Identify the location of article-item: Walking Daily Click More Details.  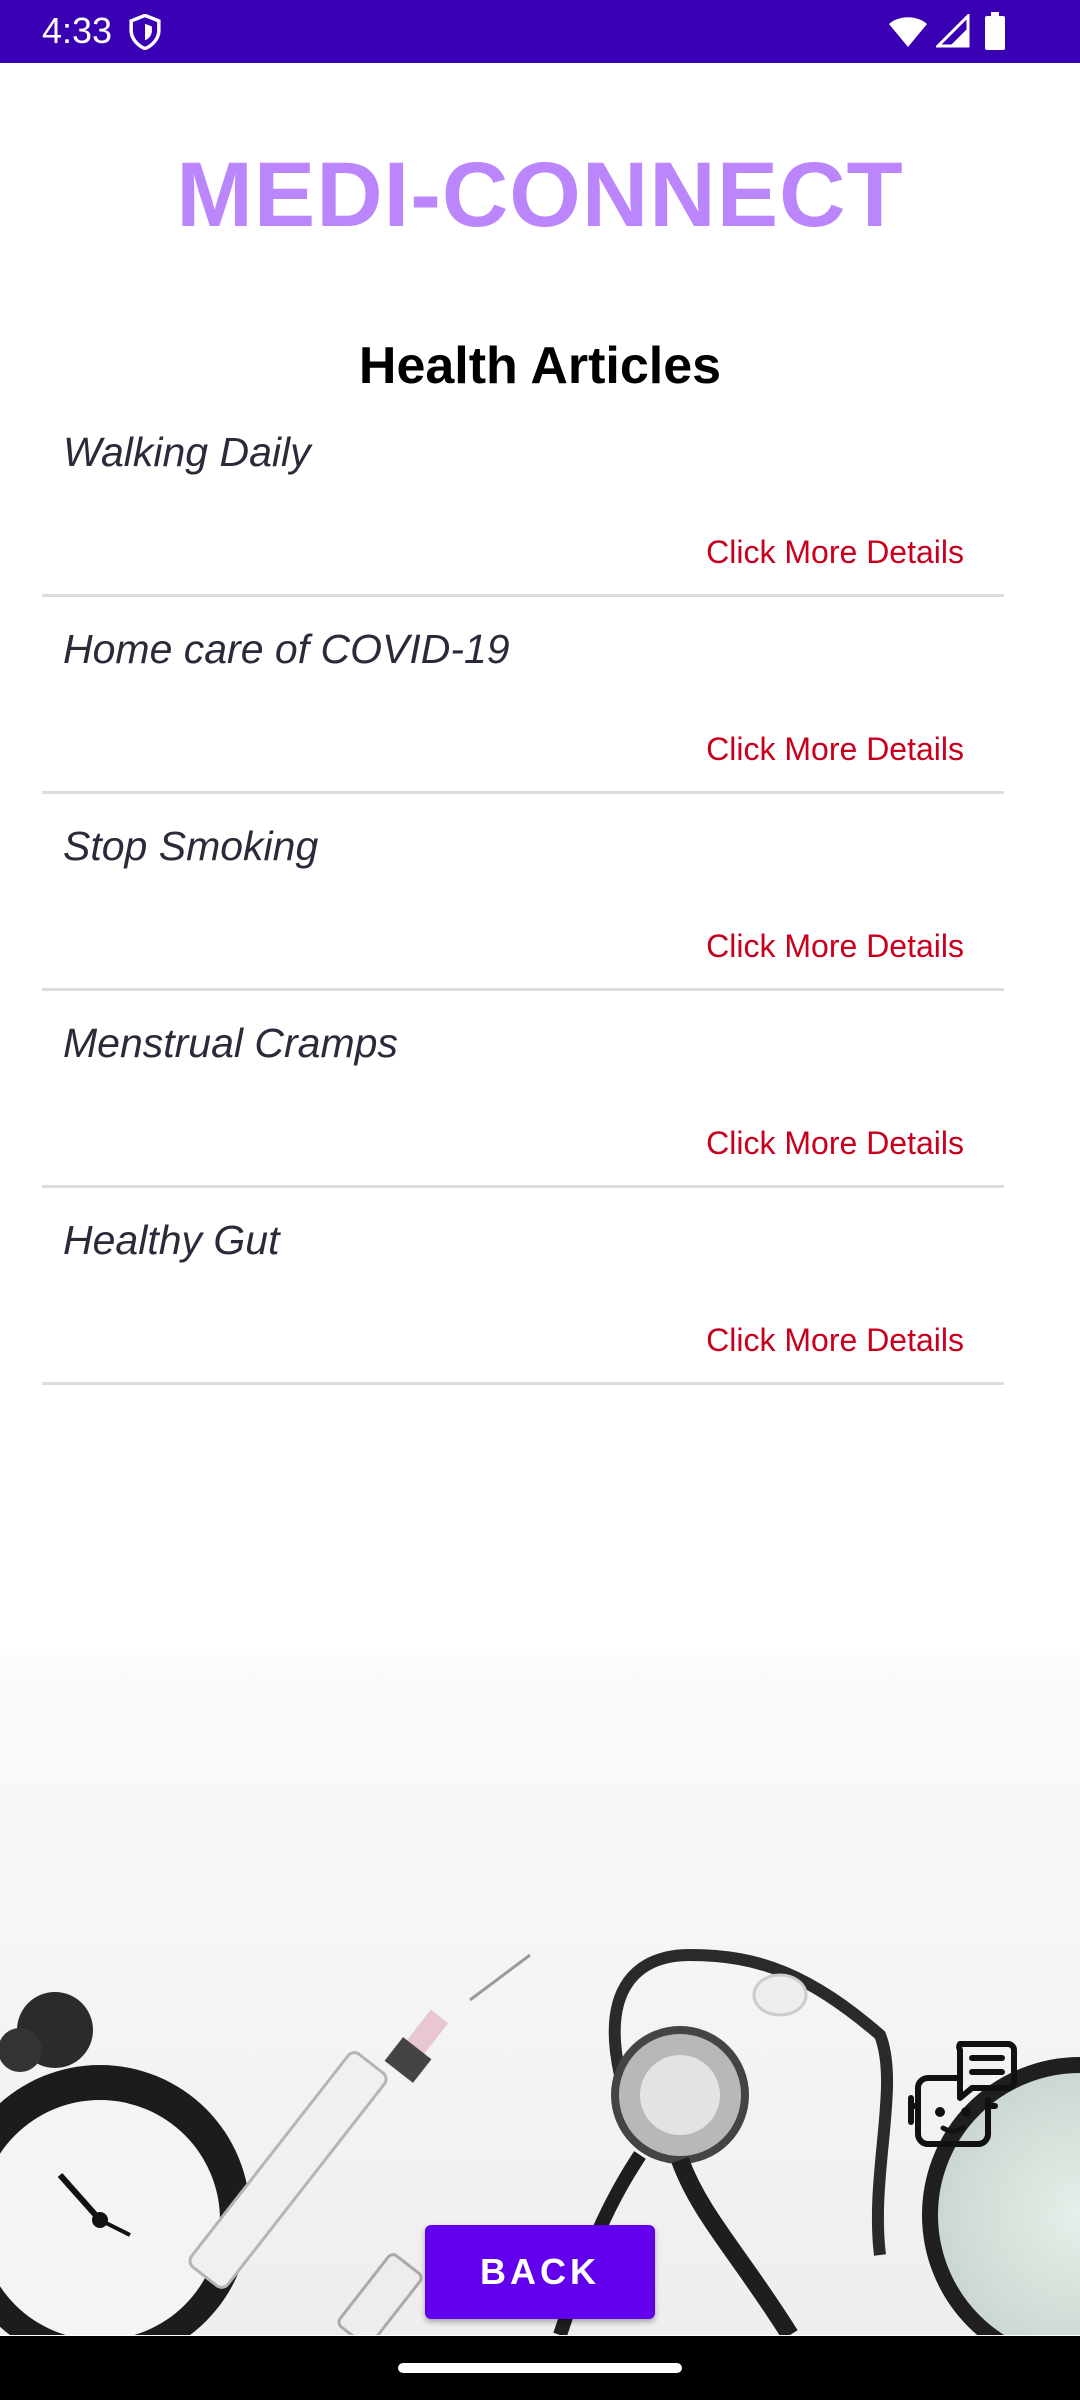
(523, 498).